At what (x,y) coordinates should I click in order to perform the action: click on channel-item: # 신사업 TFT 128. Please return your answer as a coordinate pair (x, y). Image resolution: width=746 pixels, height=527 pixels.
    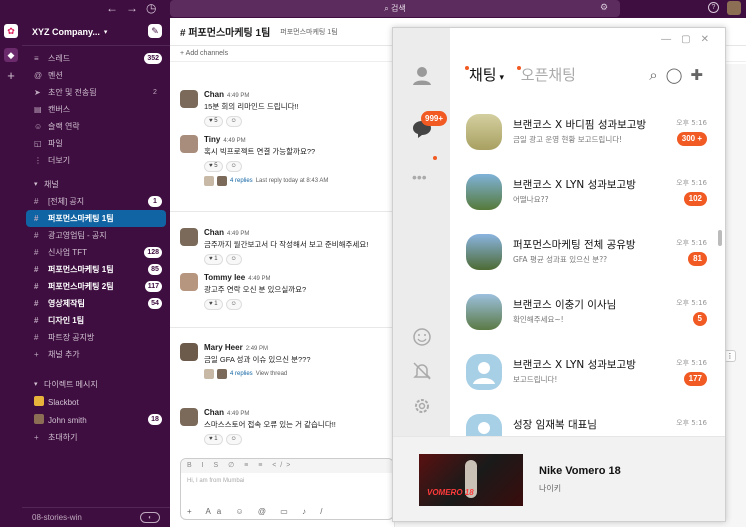
    Looking at the image, I should click on (96, 252).